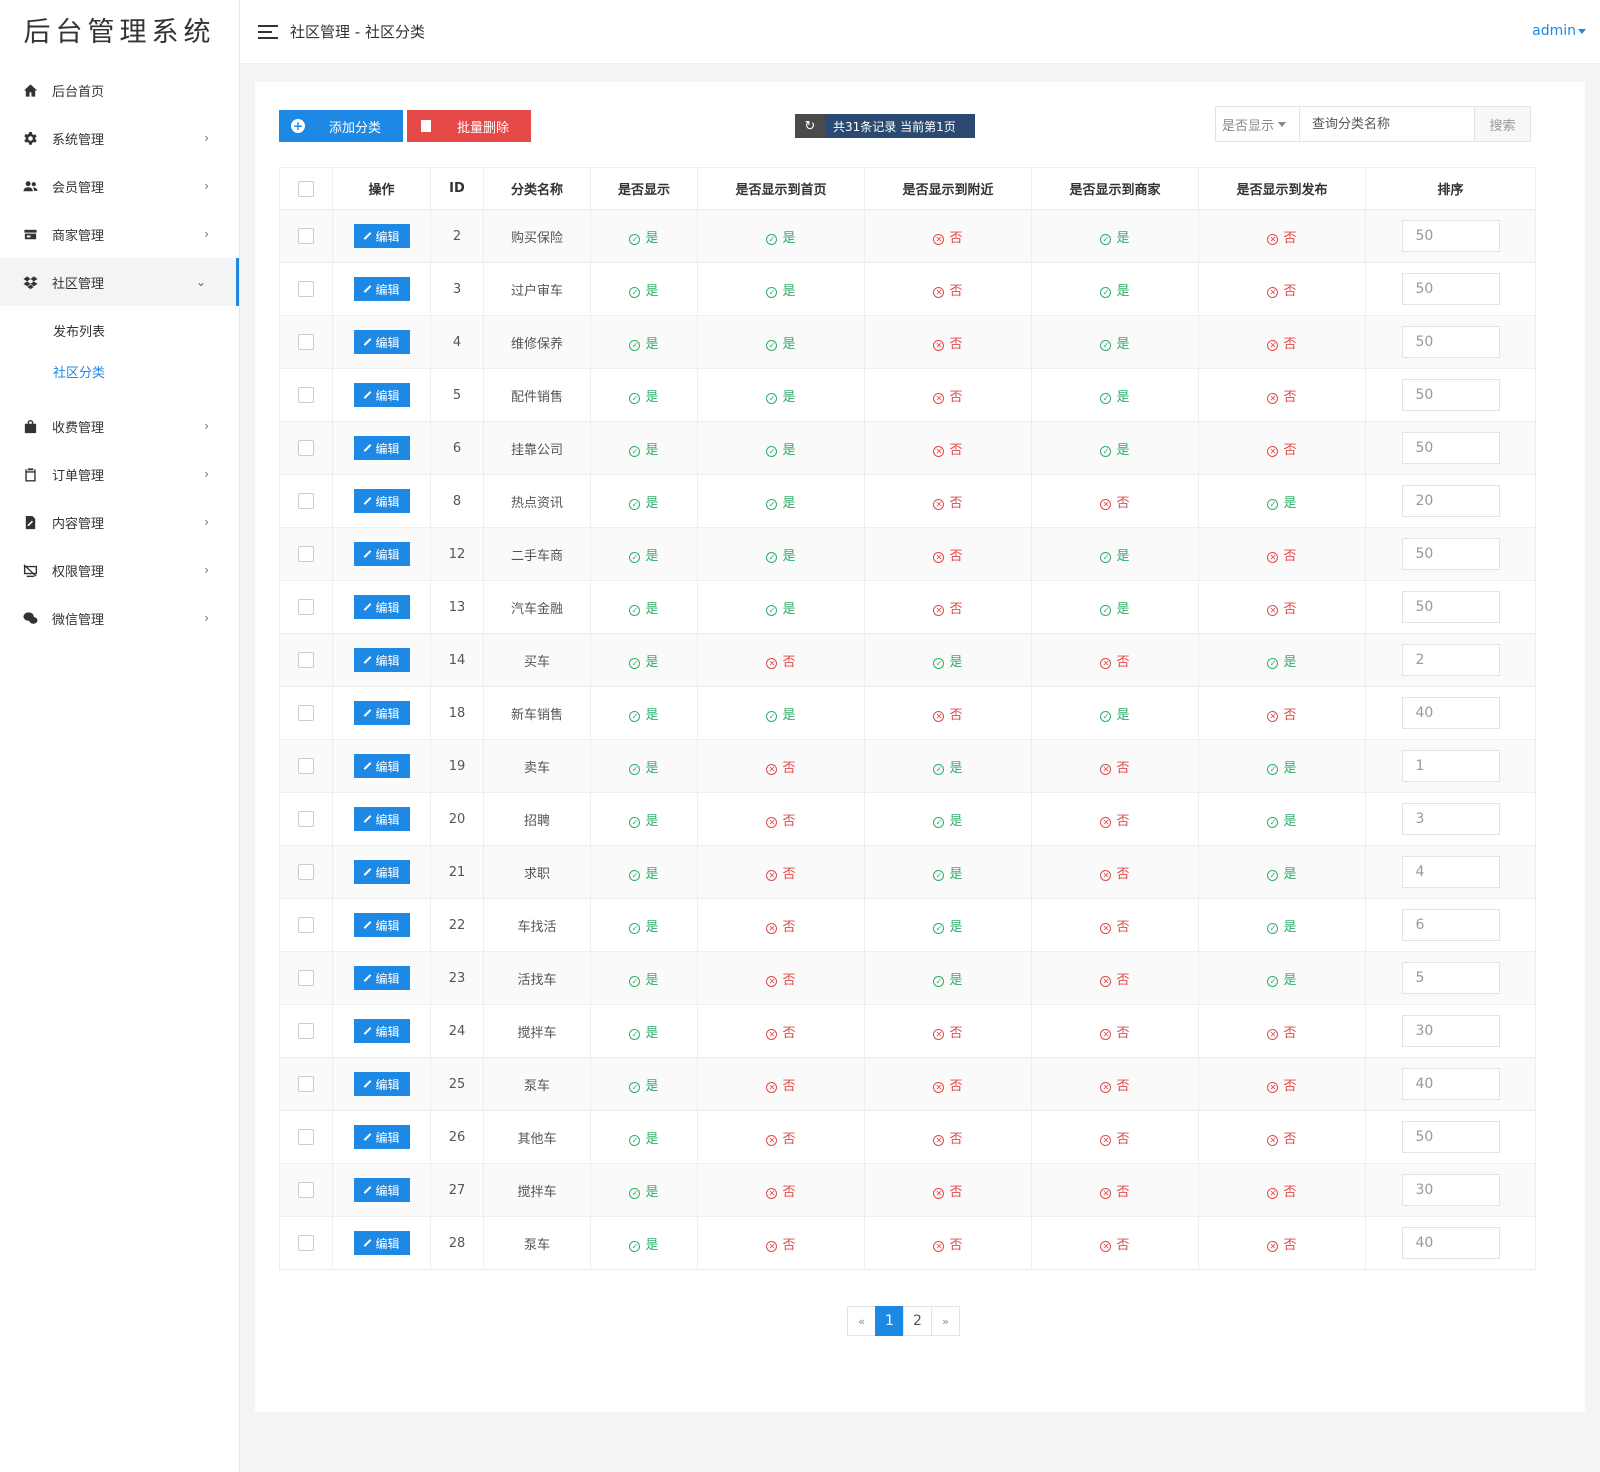 The height and width of the screenshot is (1472, 1600). Describe the element at coordinates (119, 282) in the screenshot. I see `sidebar-item-community: 社区管理 ⌄` at that location.